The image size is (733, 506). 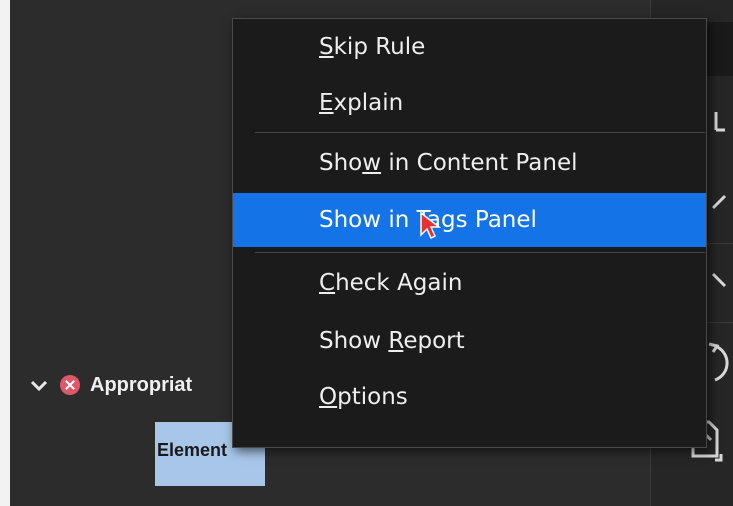 What do you see at coordinates (70, 385) in the screenshot?
I see `error-icon` at bounding box center [70, 385].